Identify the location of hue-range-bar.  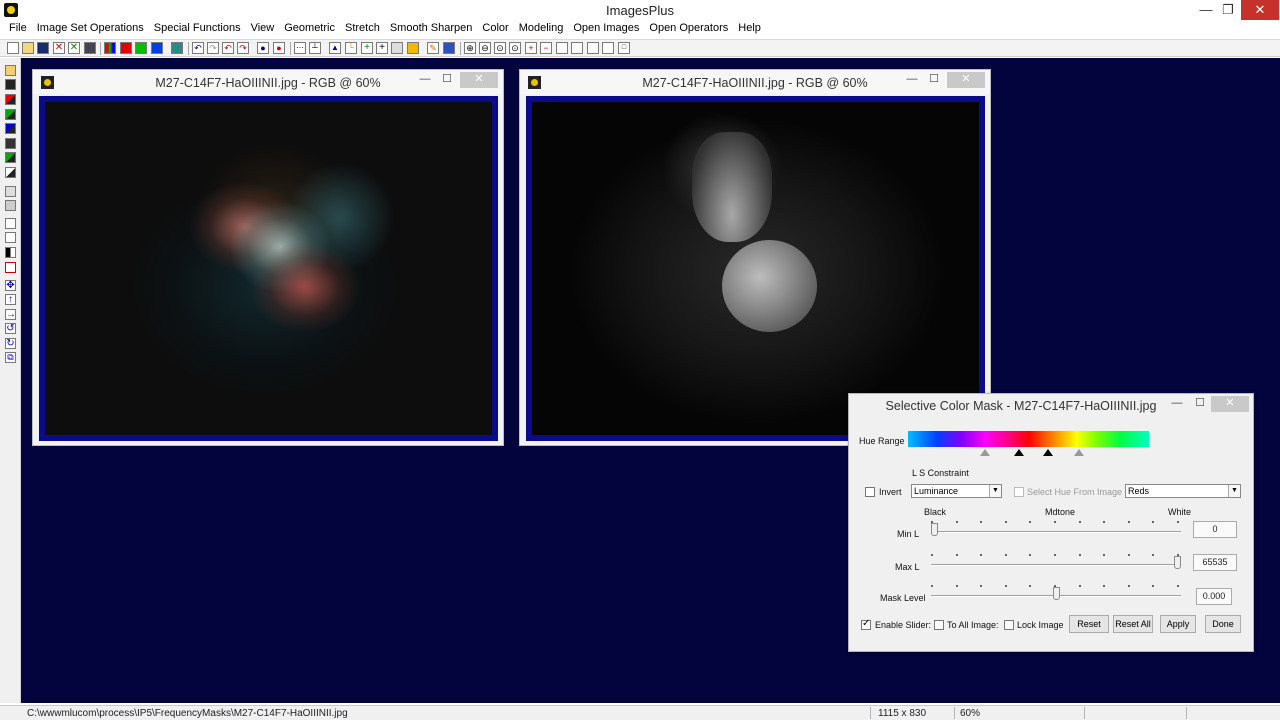
(1028, 439).